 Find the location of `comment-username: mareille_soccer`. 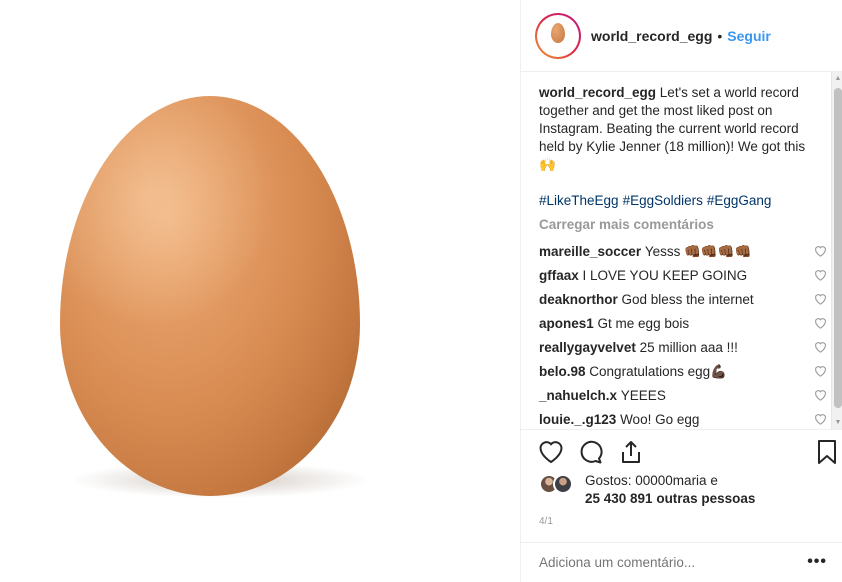

comment-username: mareille_soccer is located at coordinates (590, 252).